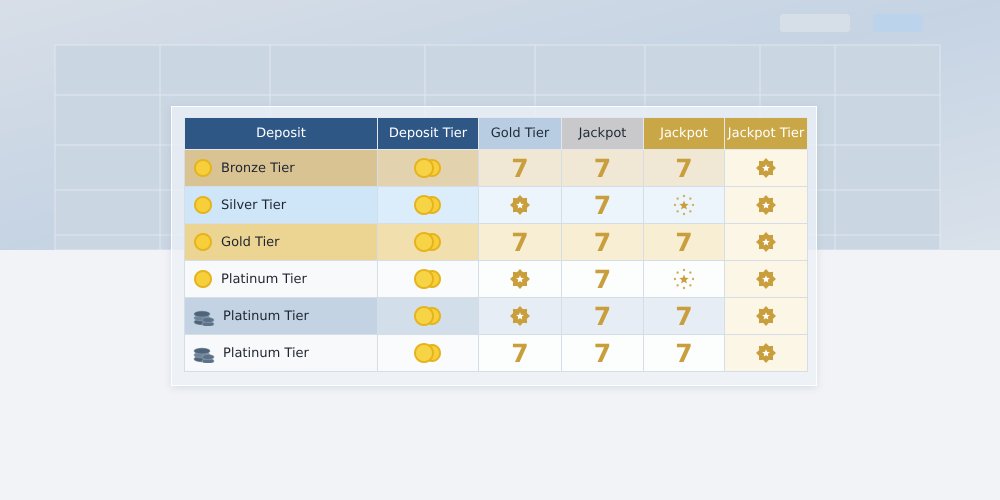 The width and height of the screenshot is (1000, 500). Describe the element at coordinates (253, 205) in the screenshot. I see `tier-name: Silver Tier` at that location.